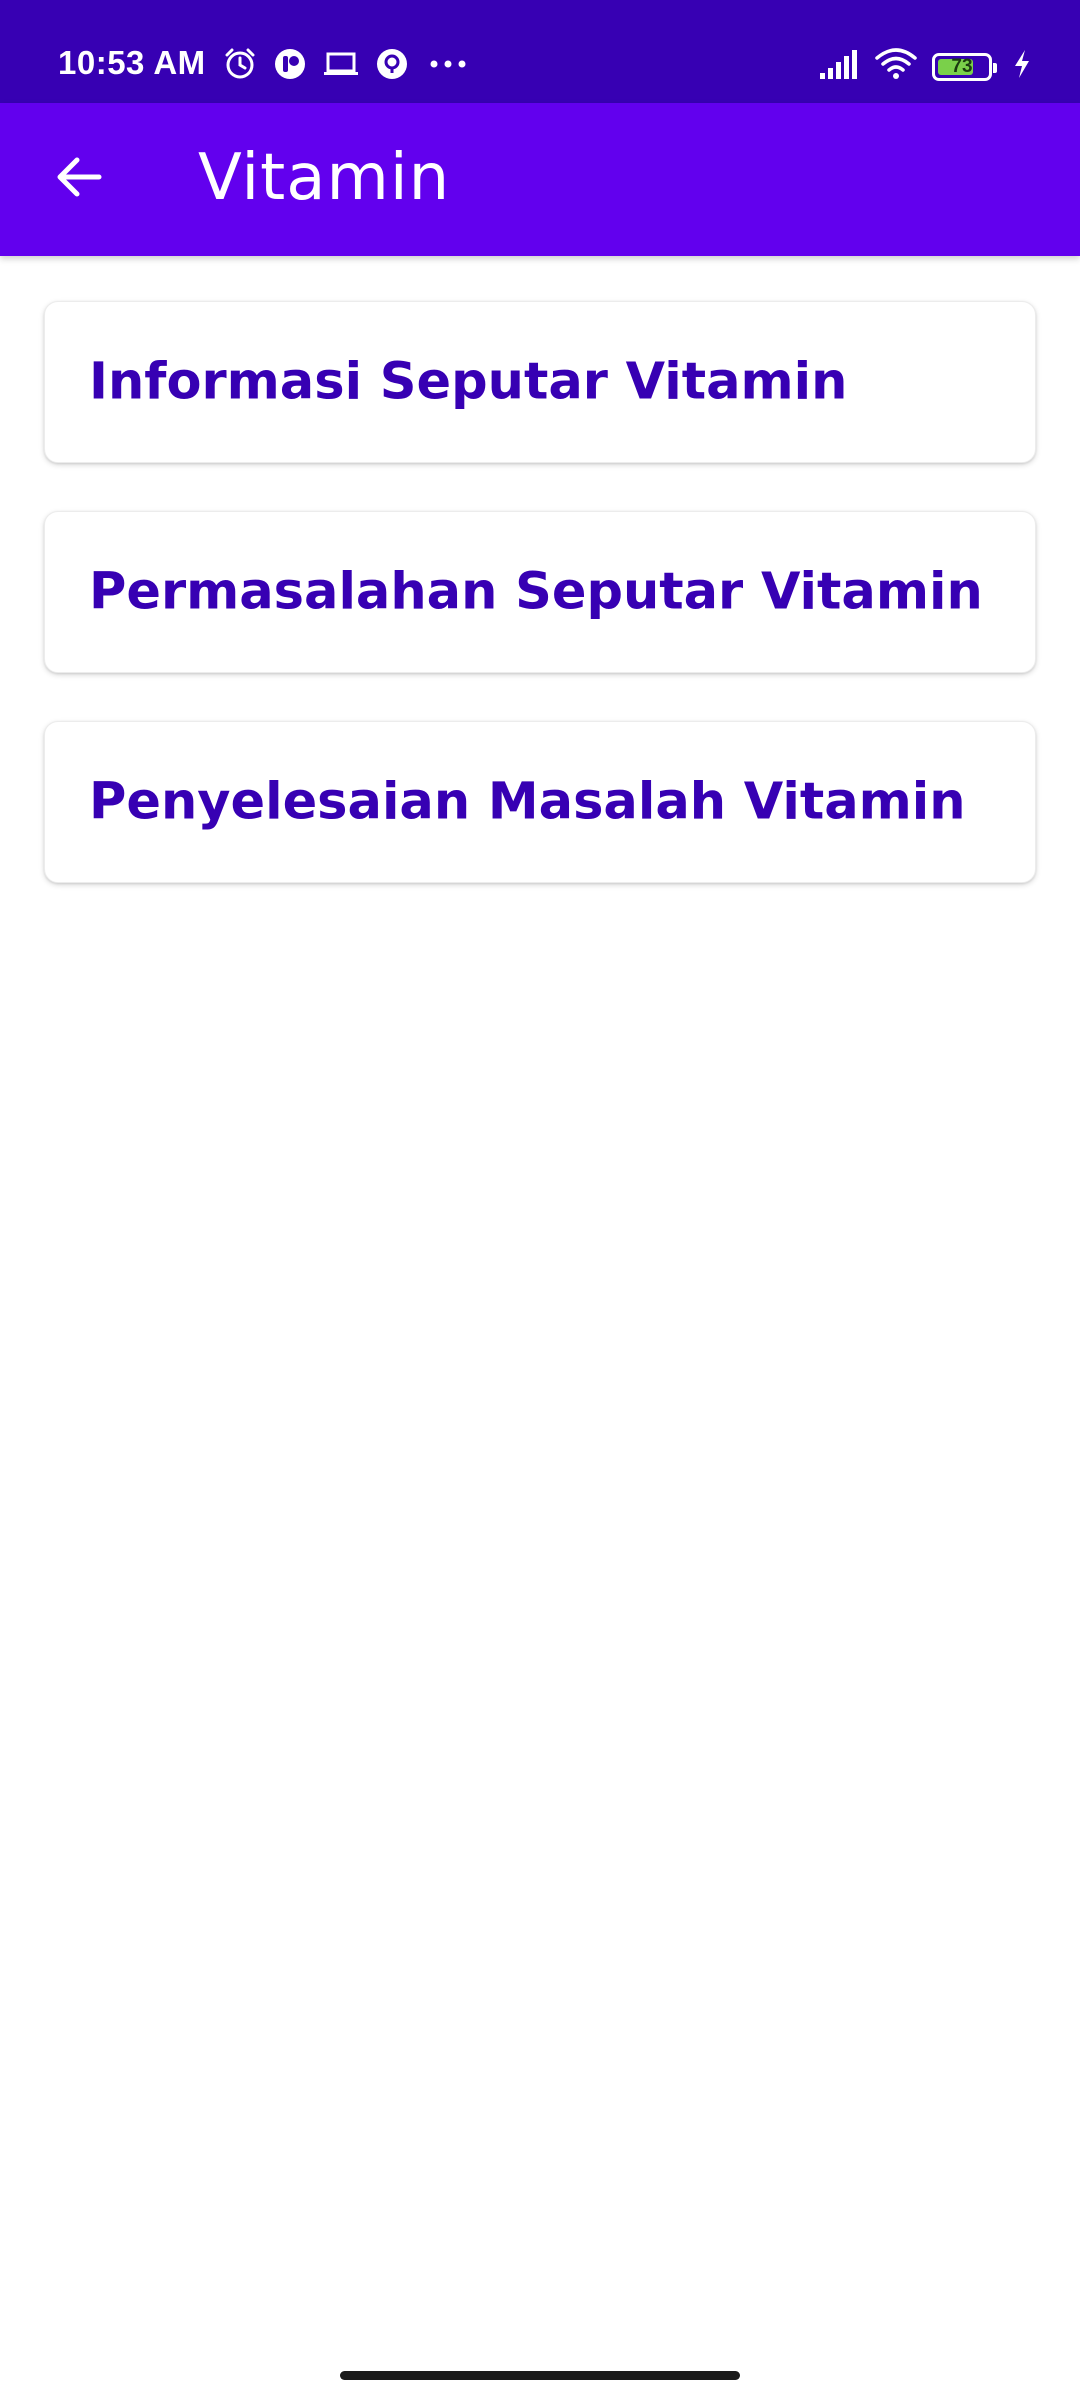 The width and height of the screenshot is (1080, 2400). I want to click on battery-icon: 73, so click(964, 66).